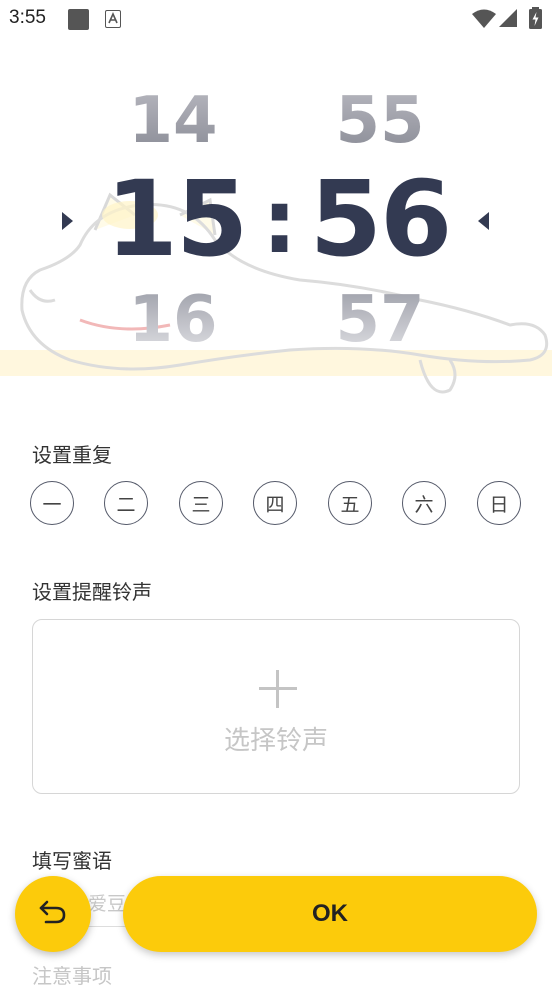 This screenshot has height=989, width=552. Describe the element at coordinates (380, 320) in the screenshot. I see `minute-next: 57` at that location.